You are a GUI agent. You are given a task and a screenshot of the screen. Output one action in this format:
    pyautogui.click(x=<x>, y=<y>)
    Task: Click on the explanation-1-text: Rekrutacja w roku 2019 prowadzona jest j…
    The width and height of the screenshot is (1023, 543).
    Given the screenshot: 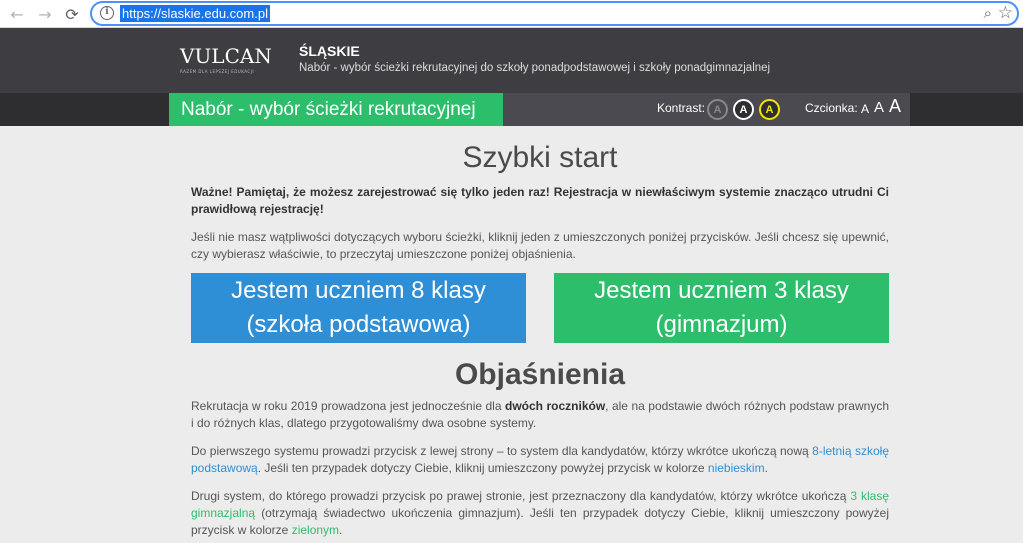 What is the action you would take?
    pyautogui.click(x=348, y=406)
    